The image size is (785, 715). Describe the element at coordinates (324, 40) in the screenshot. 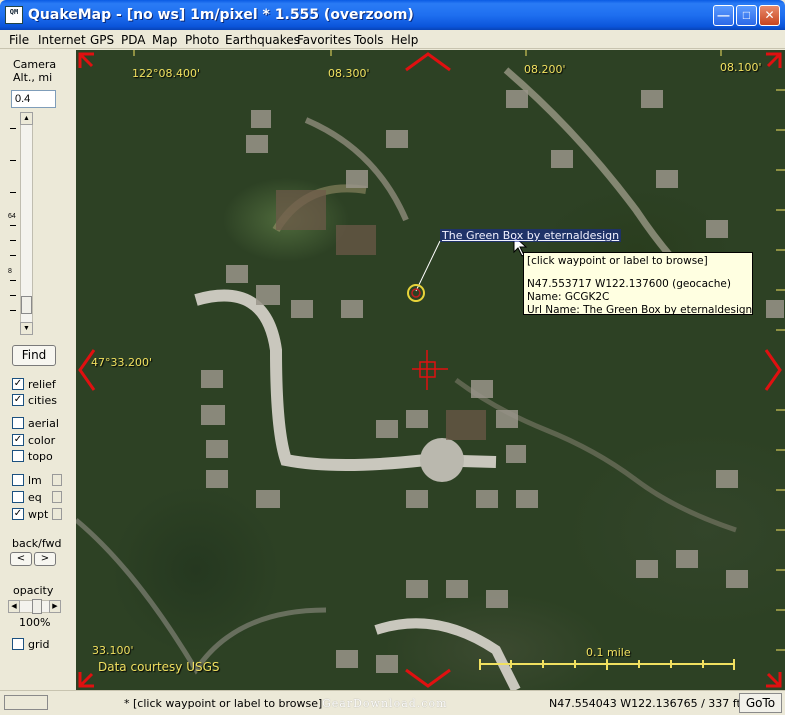

I see `menu-favorites: Favorites` at that location.